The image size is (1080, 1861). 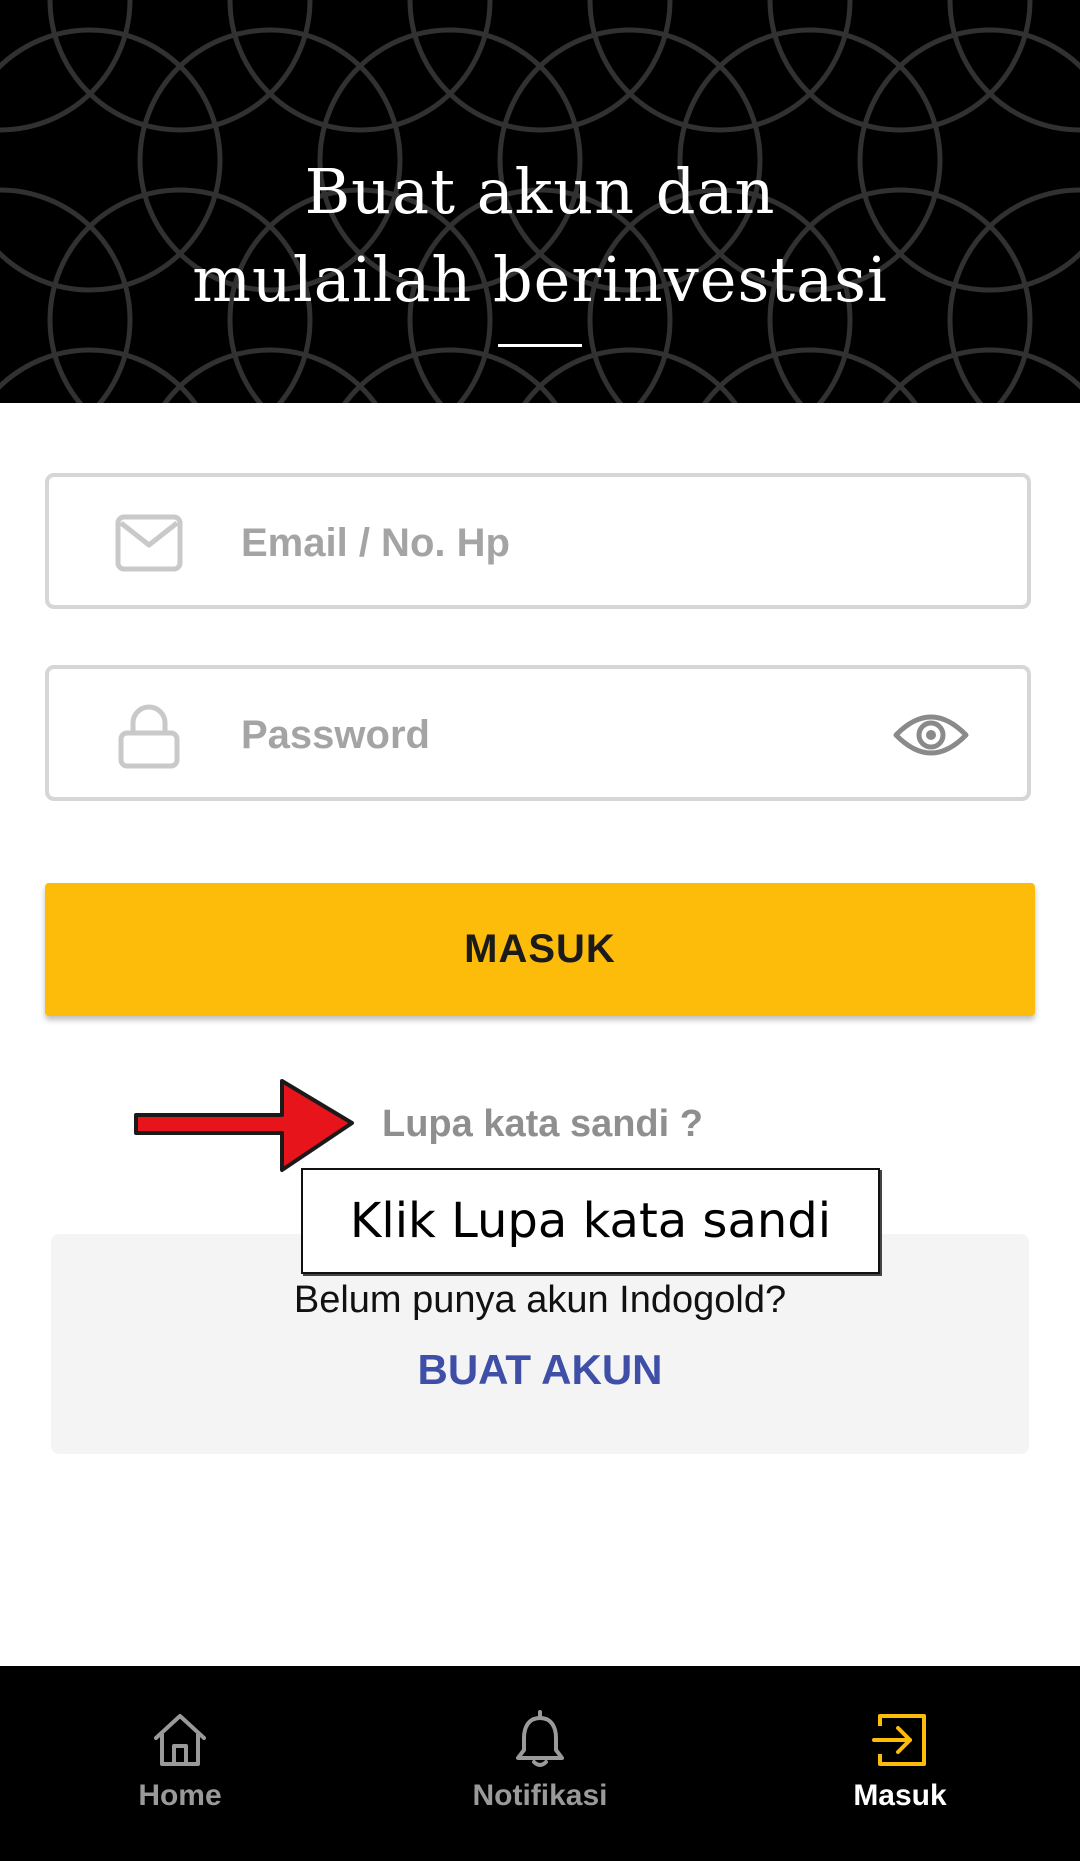 What do you see at coordinates (900, 1795) in the screenshot?
I see `nav-label-masuk: Masuk` at bounding box center [900, 1795].